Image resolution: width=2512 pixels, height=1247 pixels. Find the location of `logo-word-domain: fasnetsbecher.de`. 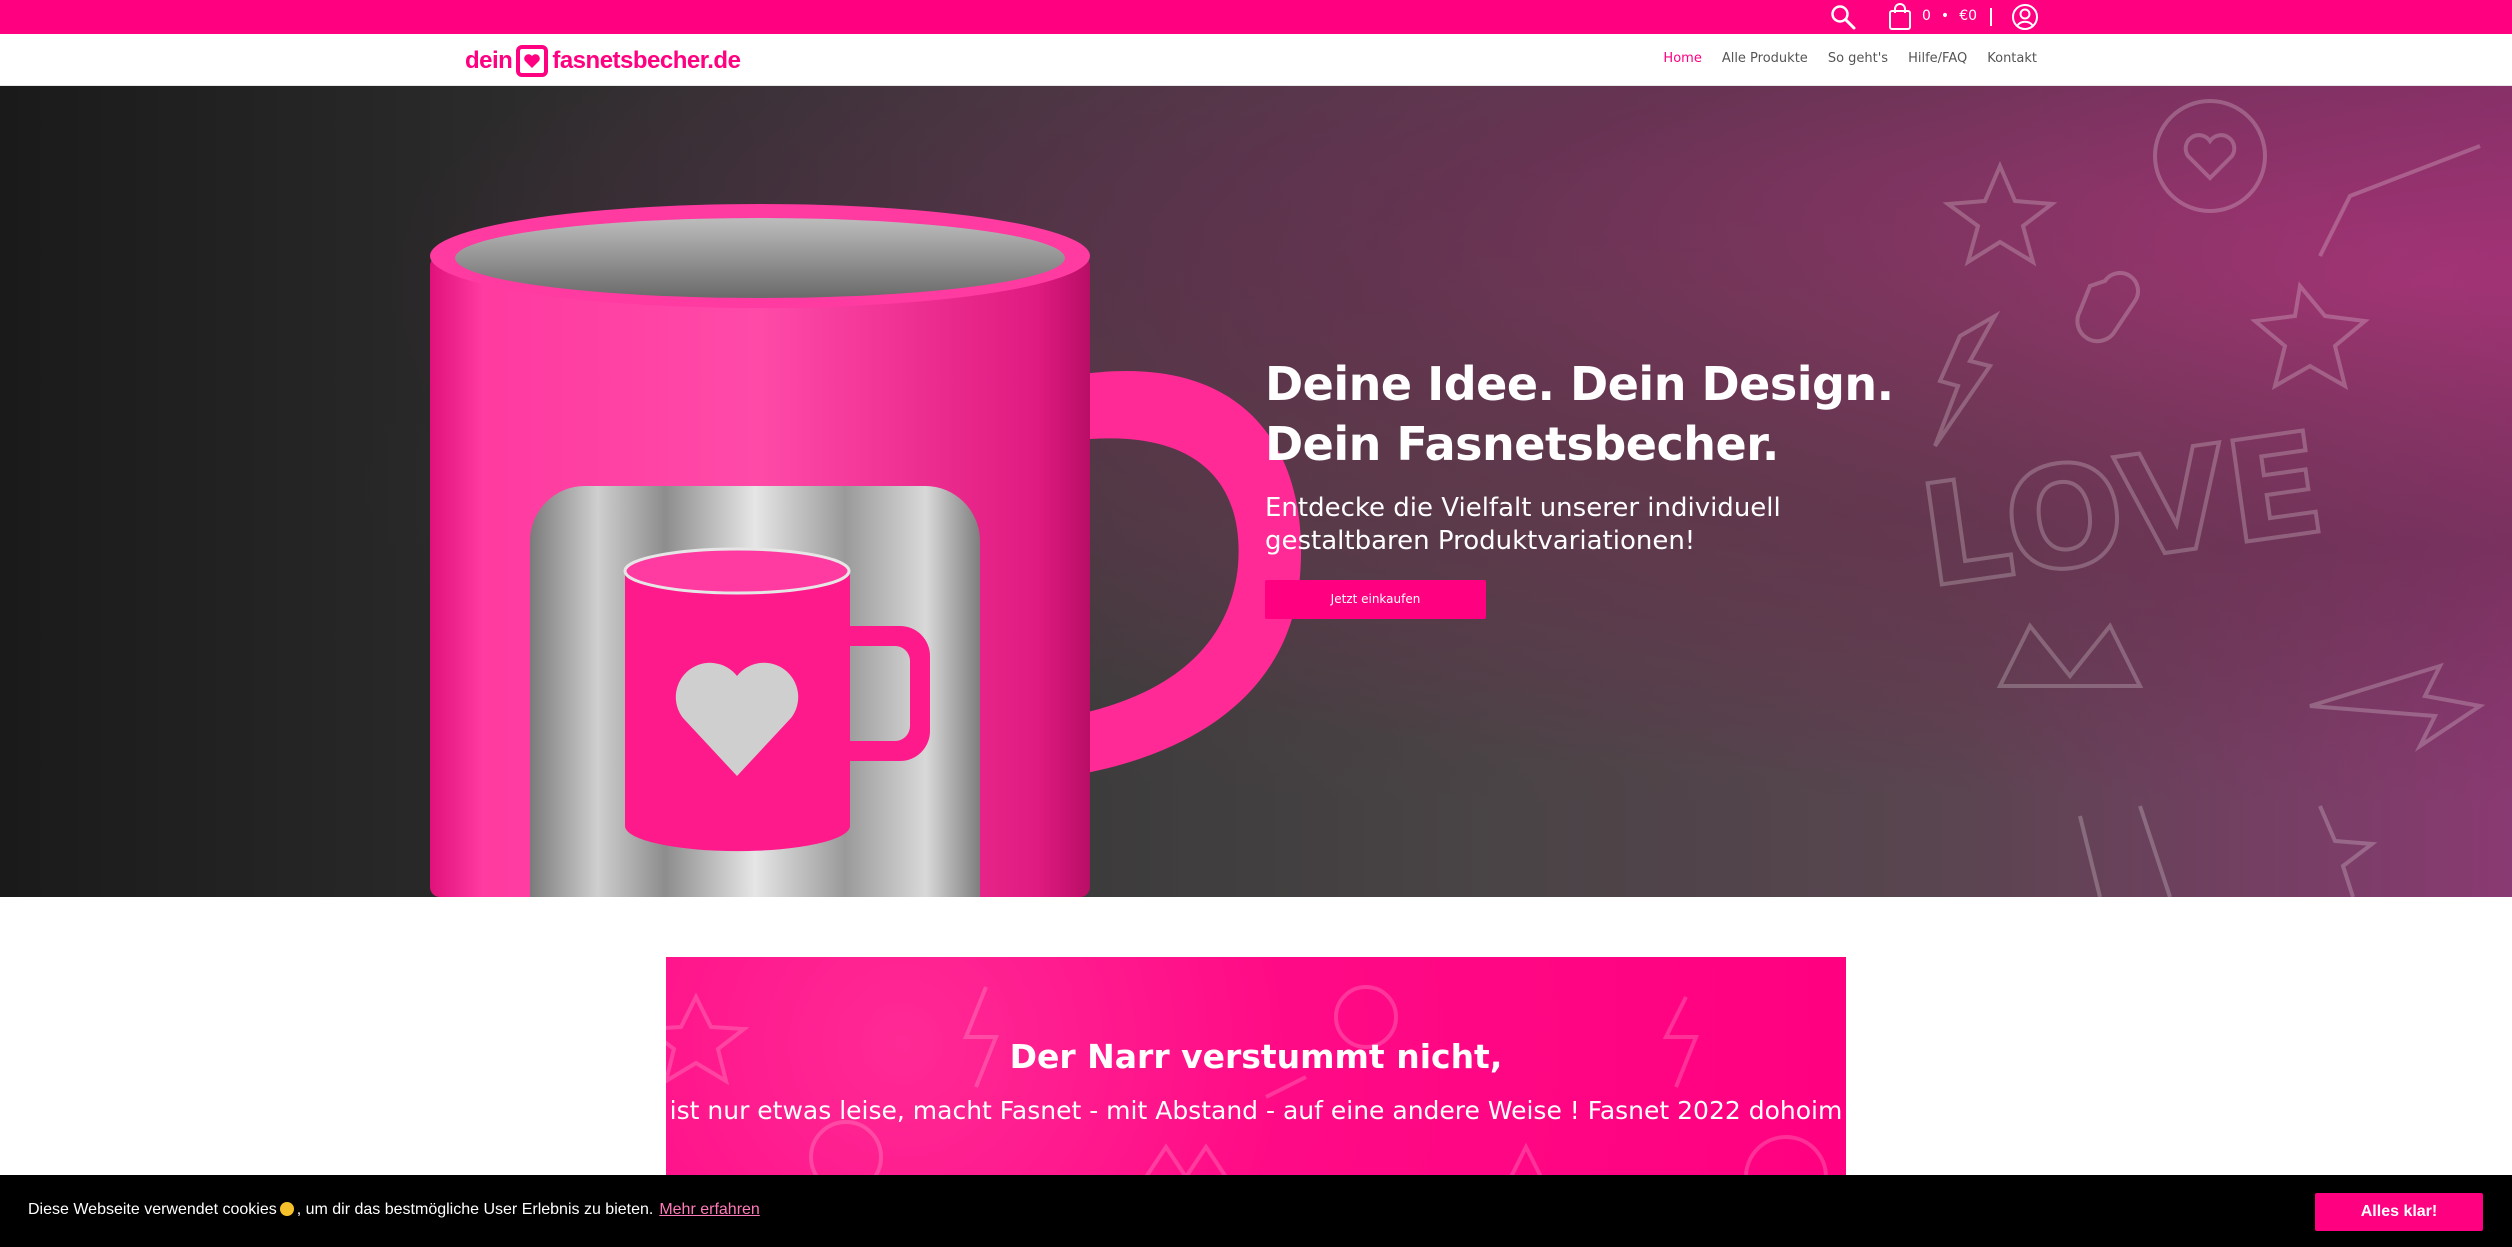

logo-word-domain: fasnetsbecher.de is located at coordinates (646, 60).